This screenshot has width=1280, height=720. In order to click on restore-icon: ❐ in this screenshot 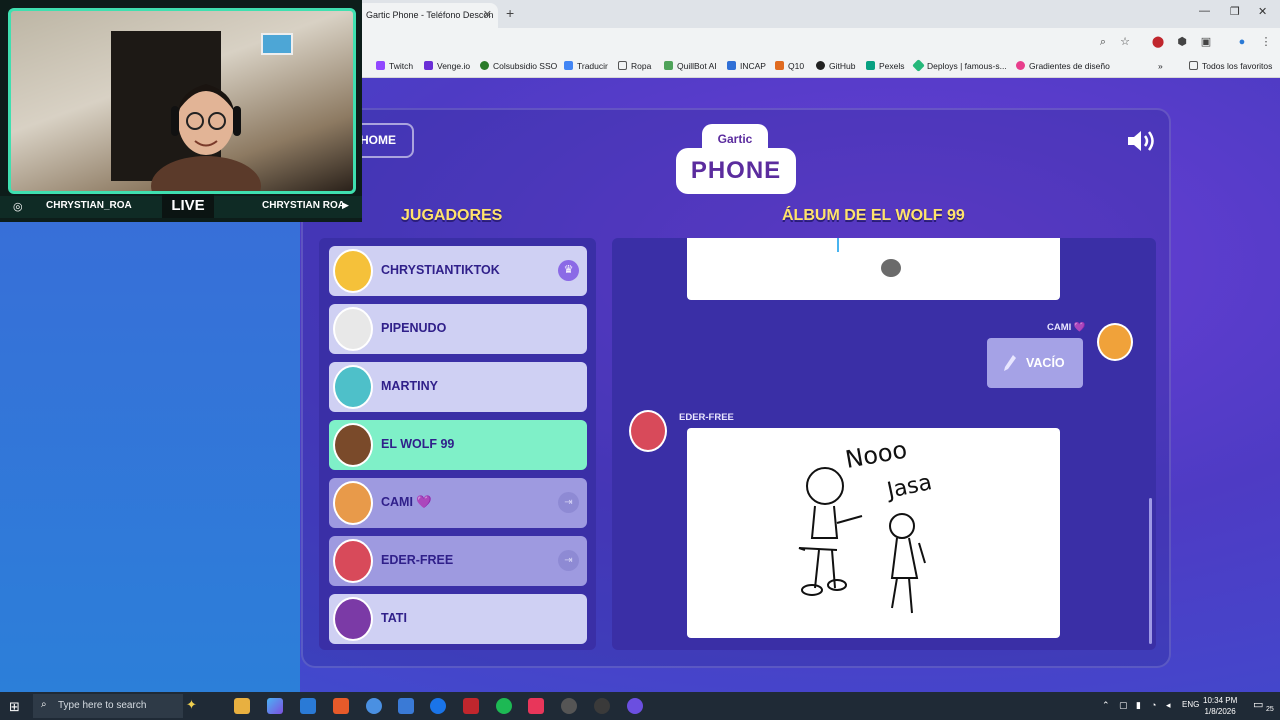, I will do `click(1235, 11)`.